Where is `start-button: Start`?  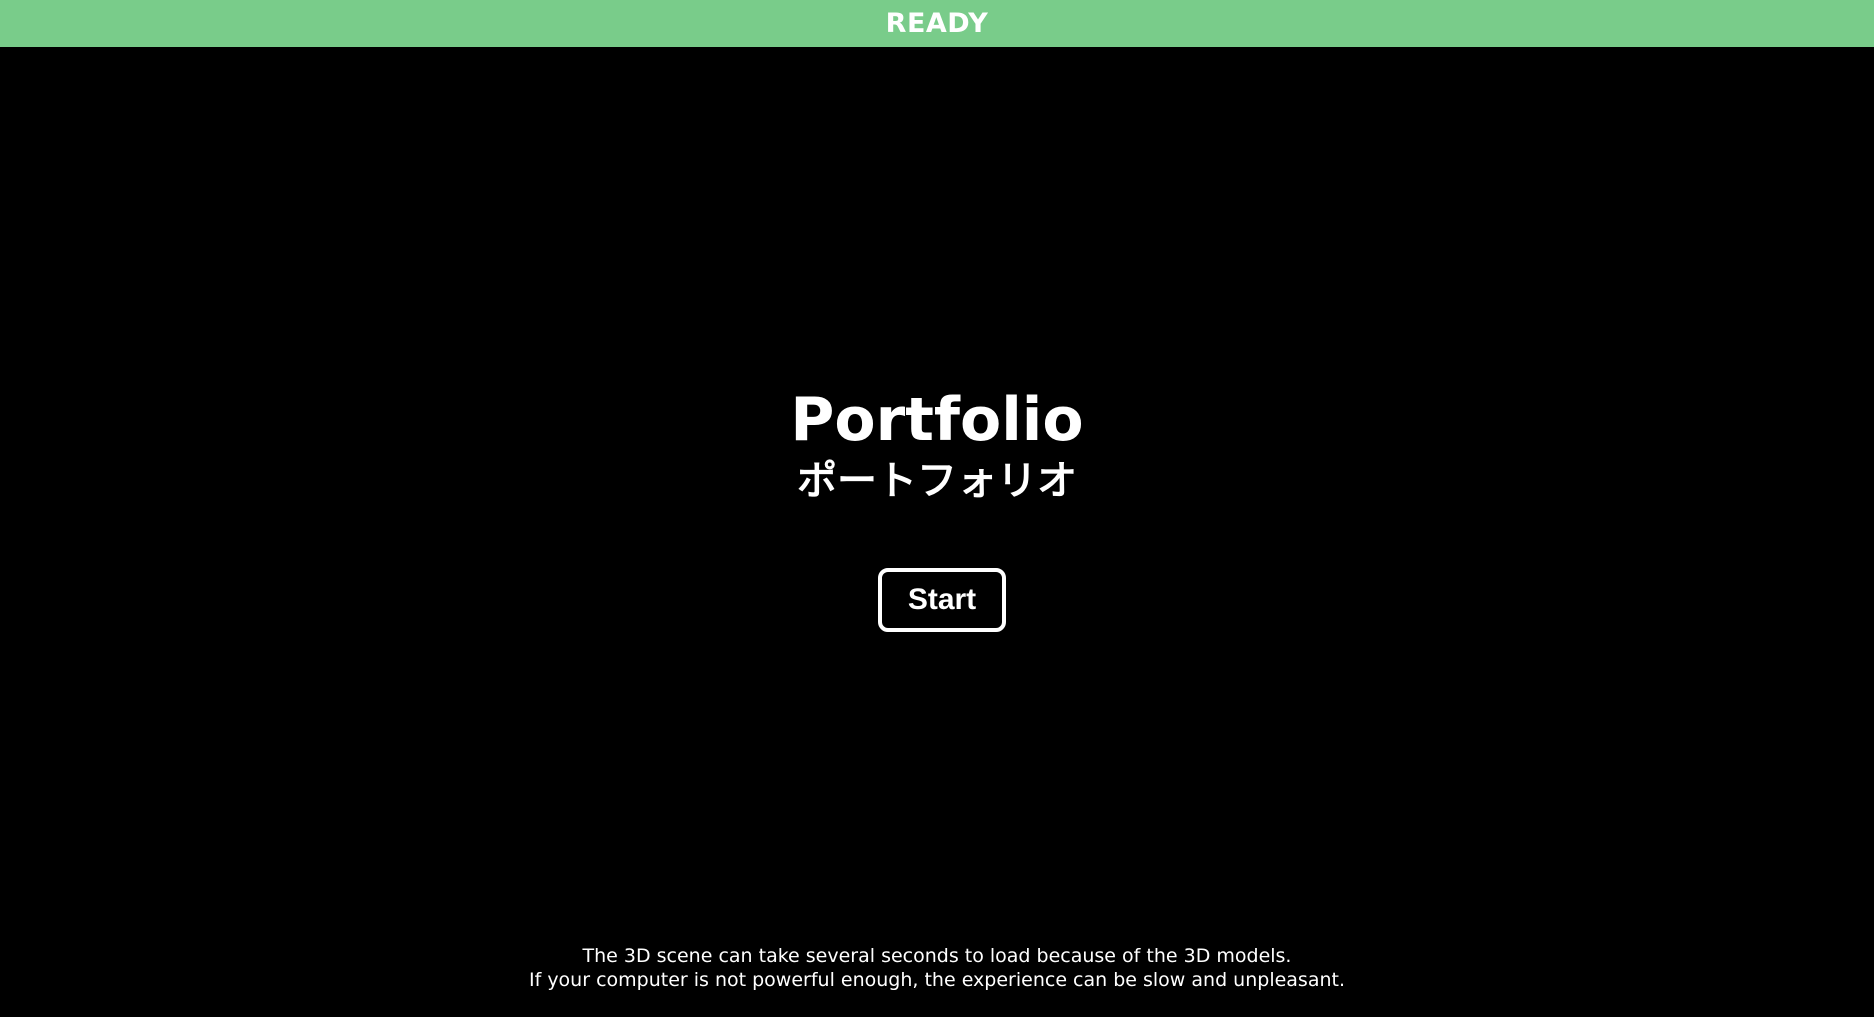 start-button: Start is located at coordinates (942, 600).